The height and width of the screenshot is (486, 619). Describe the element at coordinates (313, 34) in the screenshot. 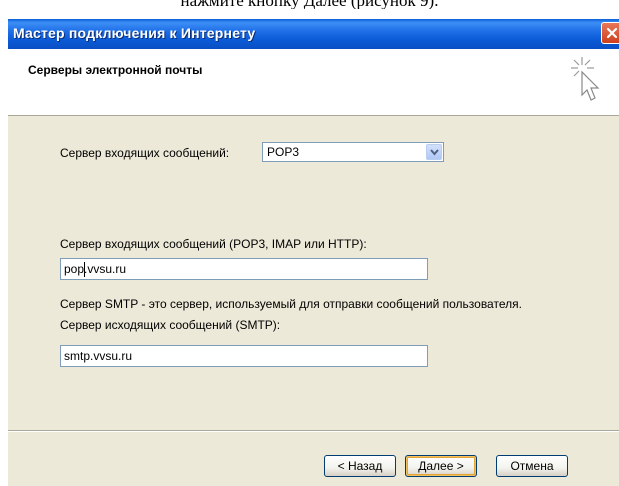

I see `title-bar: Мастер подключения к Интернету` at that location.